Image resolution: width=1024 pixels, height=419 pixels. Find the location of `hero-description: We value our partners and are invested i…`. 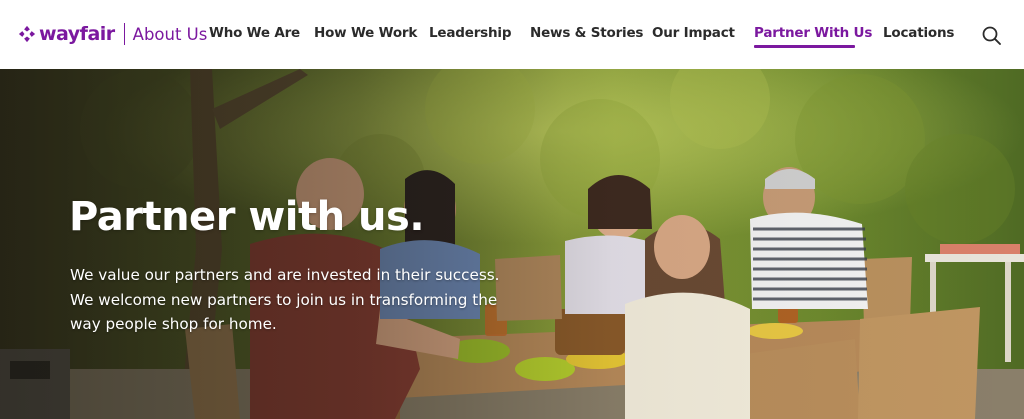

hero-description: We value our partners and are invested i… is located at coordinates (300, 300).